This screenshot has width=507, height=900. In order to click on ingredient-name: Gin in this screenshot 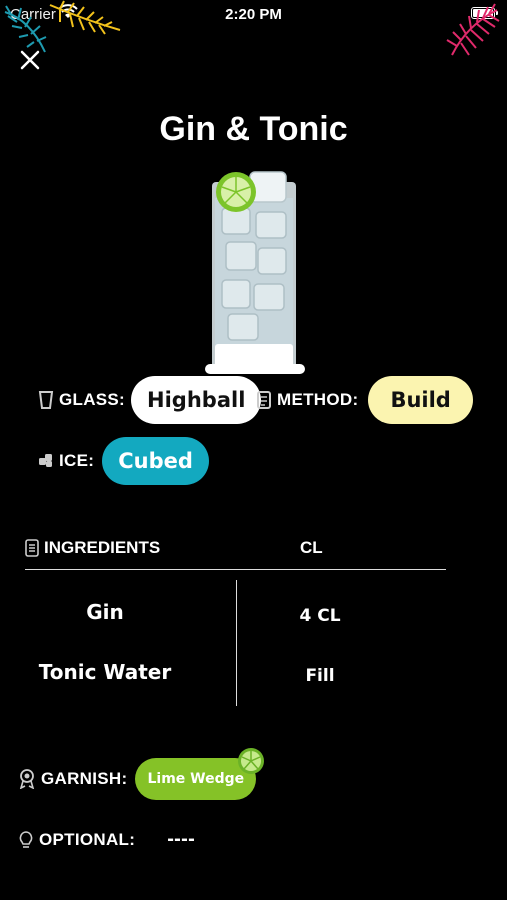, I will do `click(105, 612)`.